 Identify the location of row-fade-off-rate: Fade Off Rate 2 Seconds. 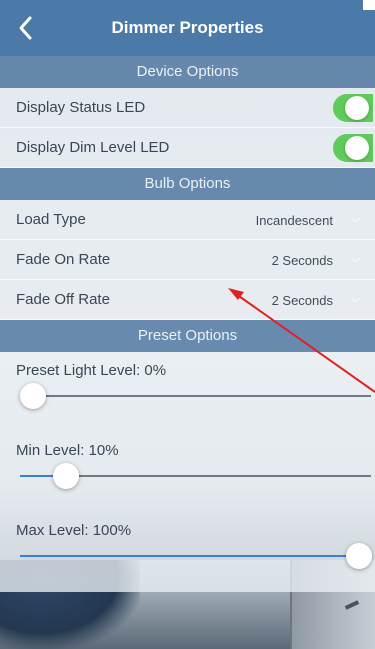
(187, 300).